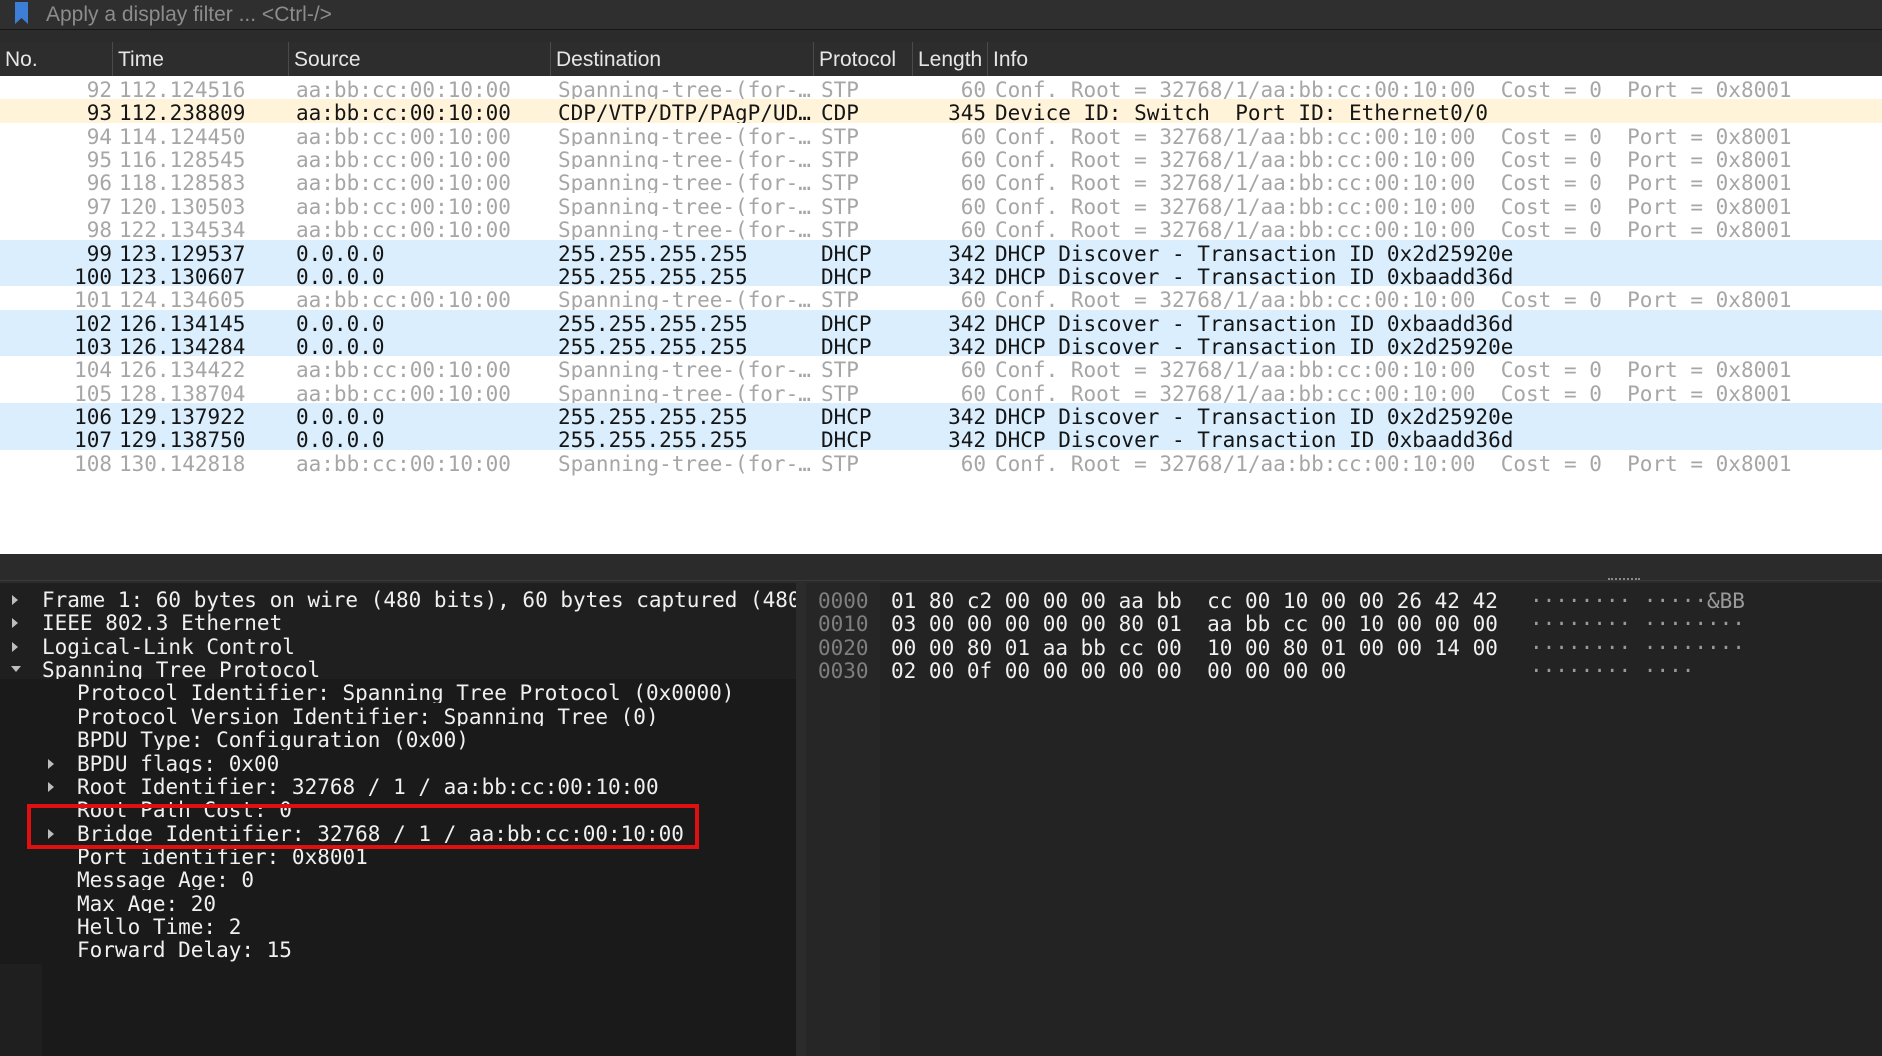  Describe the element at coordinates (682, 59) in the screenshot. I see `column-header-destination: Destination` at that location.